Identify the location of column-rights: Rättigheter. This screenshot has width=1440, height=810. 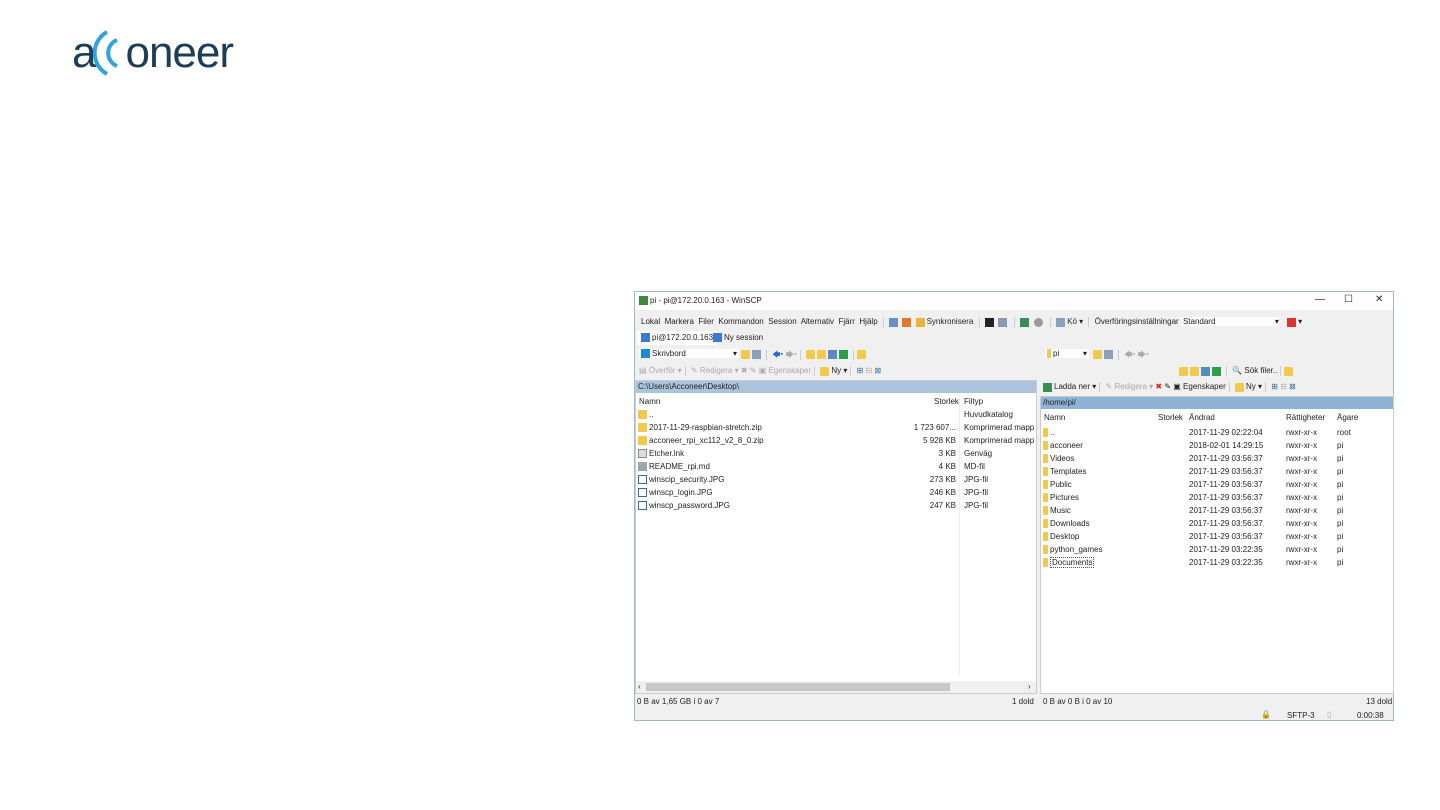
(1305, 417).